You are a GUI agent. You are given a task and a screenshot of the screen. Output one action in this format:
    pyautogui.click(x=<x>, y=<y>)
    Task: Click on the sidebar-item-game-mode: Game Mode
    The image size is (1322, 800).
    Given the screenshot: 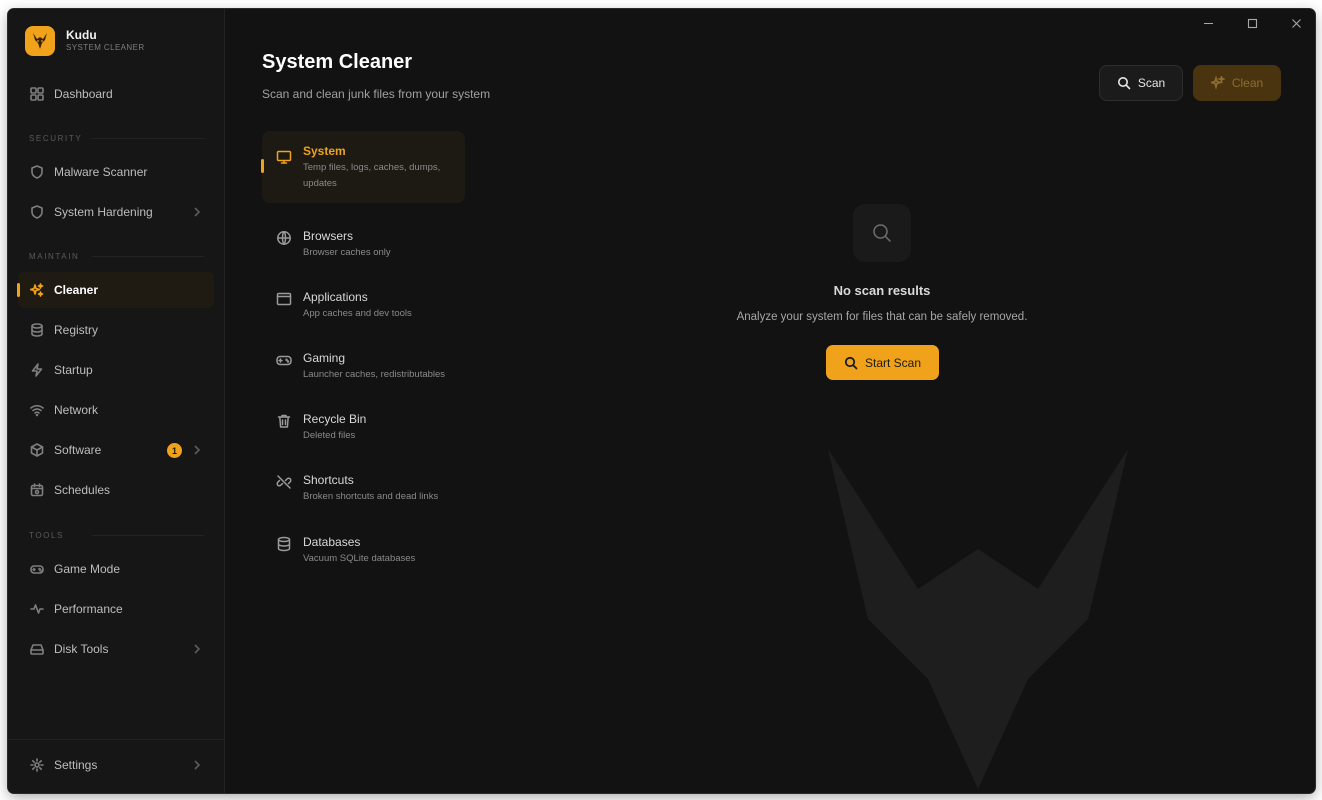 What is the action you would take?
    pyautogui.click(x=116, y=569)
    